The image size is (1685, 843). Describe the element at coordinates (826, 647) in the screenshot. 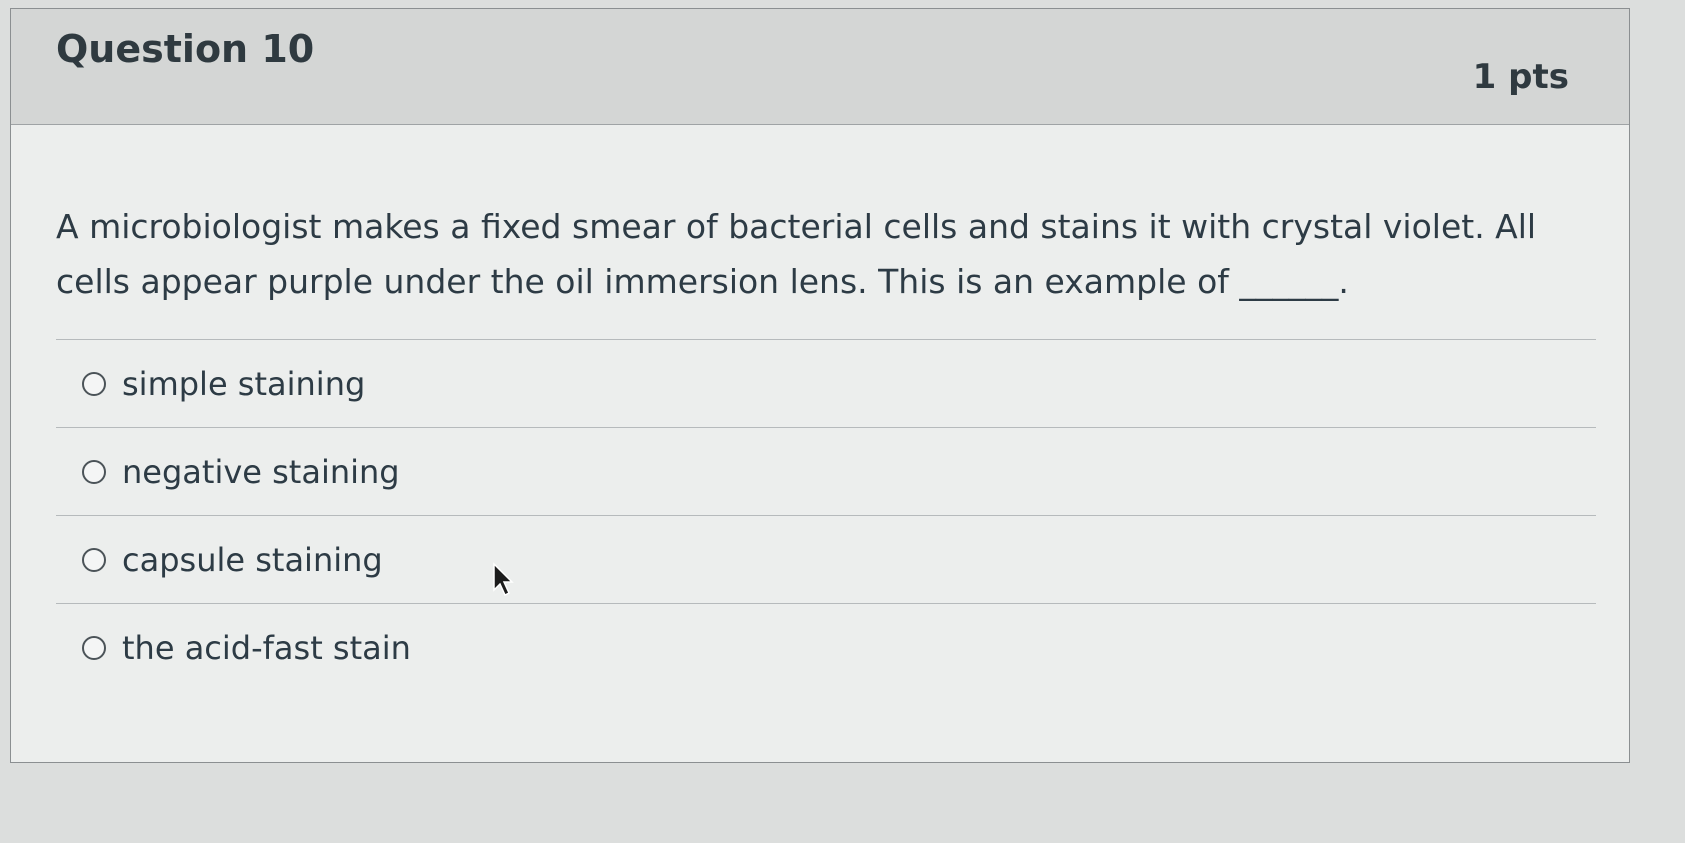

I see `answer-option-acid-fast-stain: the acid-fast stain` at that location.